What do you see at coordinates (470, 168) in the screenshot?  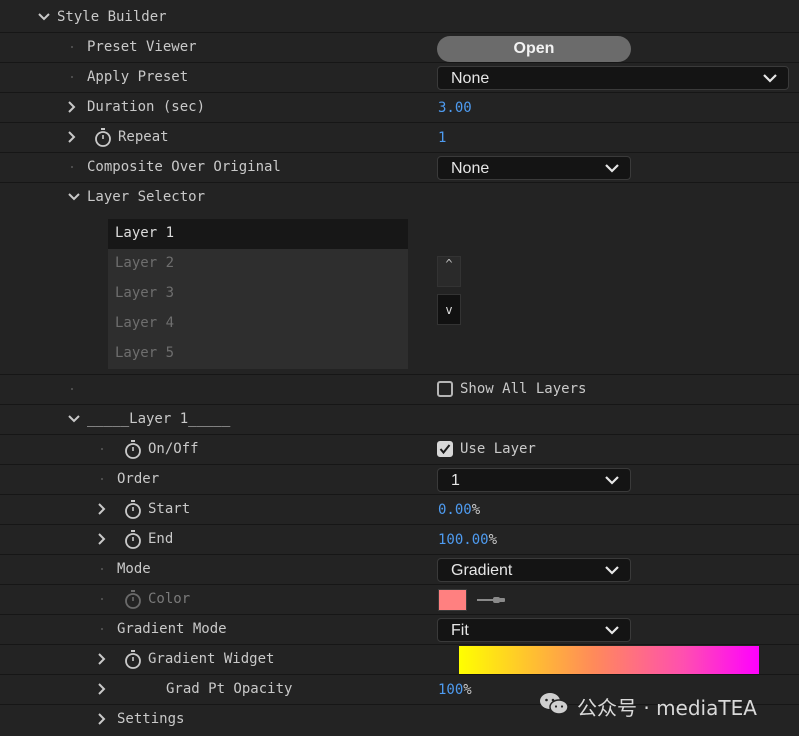 I see `composite-value: None` at bounding box center [470, 168].